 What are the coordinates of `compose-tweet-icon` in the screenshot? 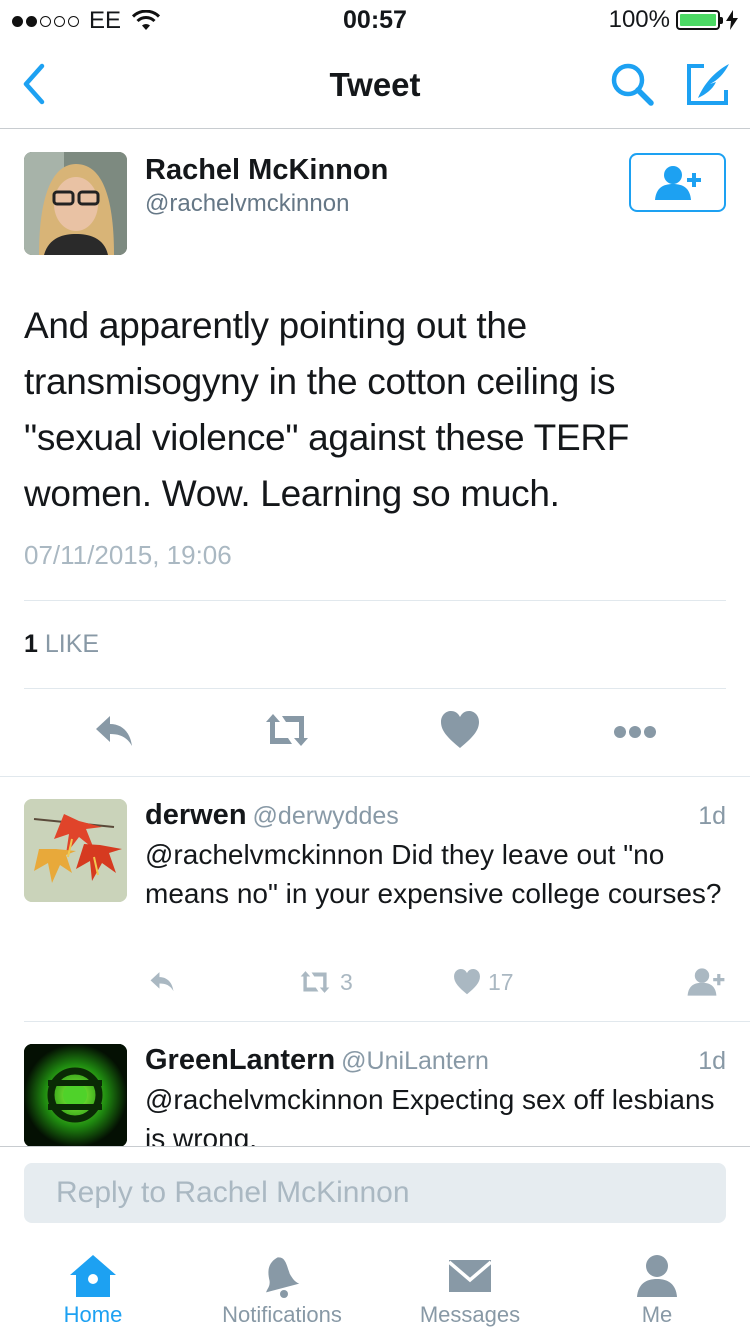 It's located at (708, 84).